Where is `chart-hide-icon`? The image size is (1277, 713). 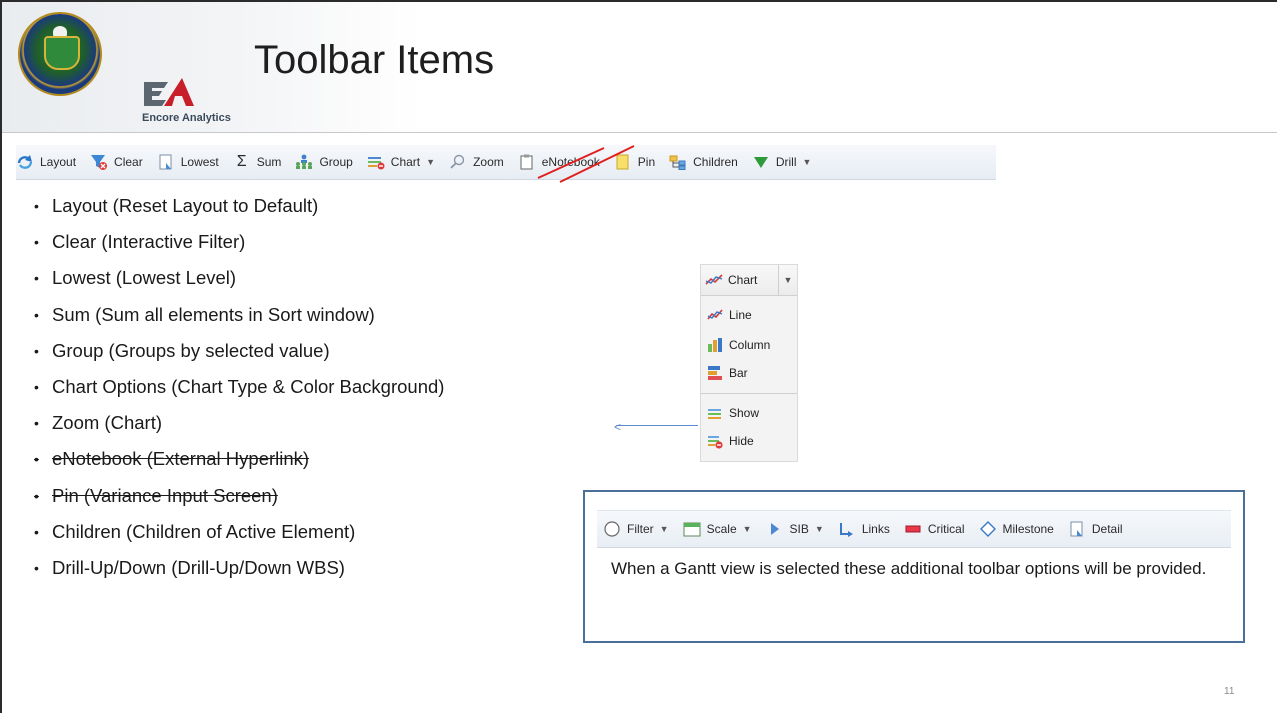 chart-hide-icon is located at coordinates (376, 162).